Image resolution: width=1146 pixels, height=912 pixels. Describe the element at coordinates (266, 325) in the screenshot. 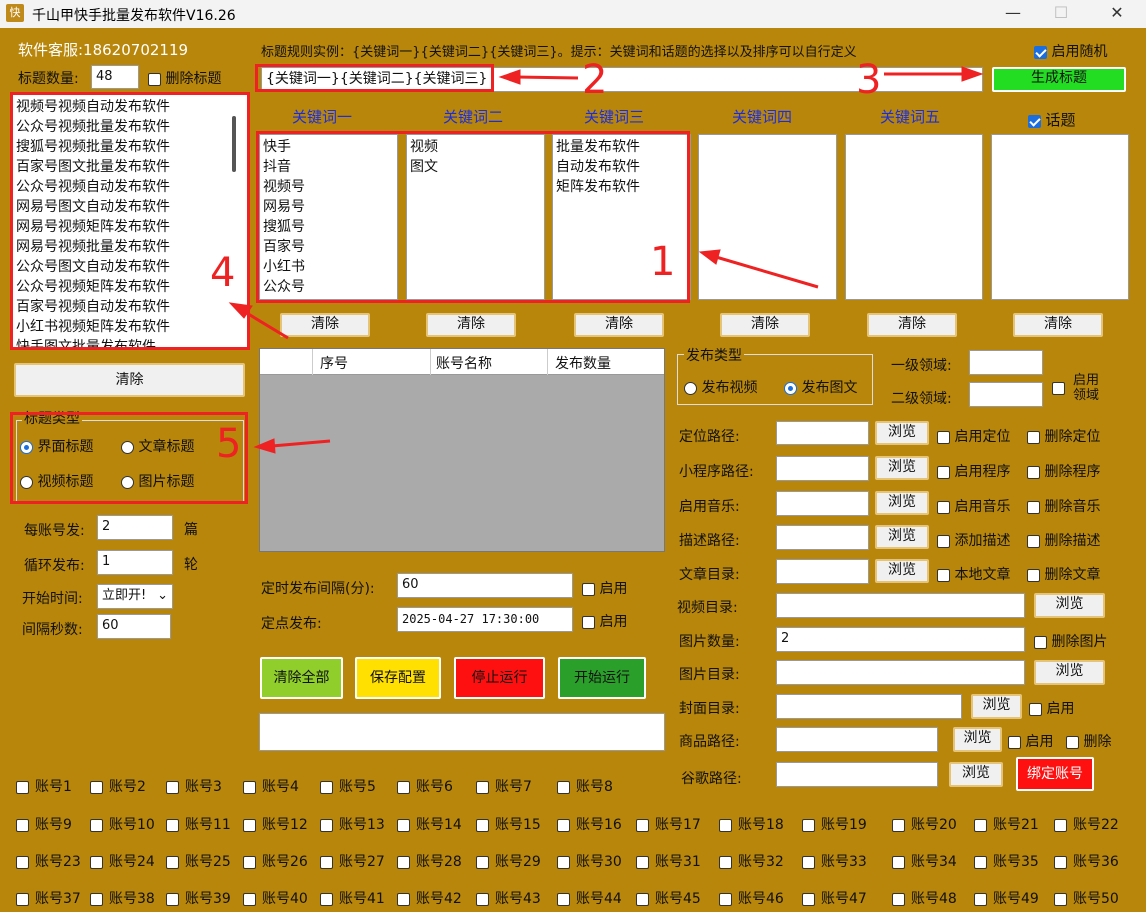

I see `arrow-4-shaft` at that location.